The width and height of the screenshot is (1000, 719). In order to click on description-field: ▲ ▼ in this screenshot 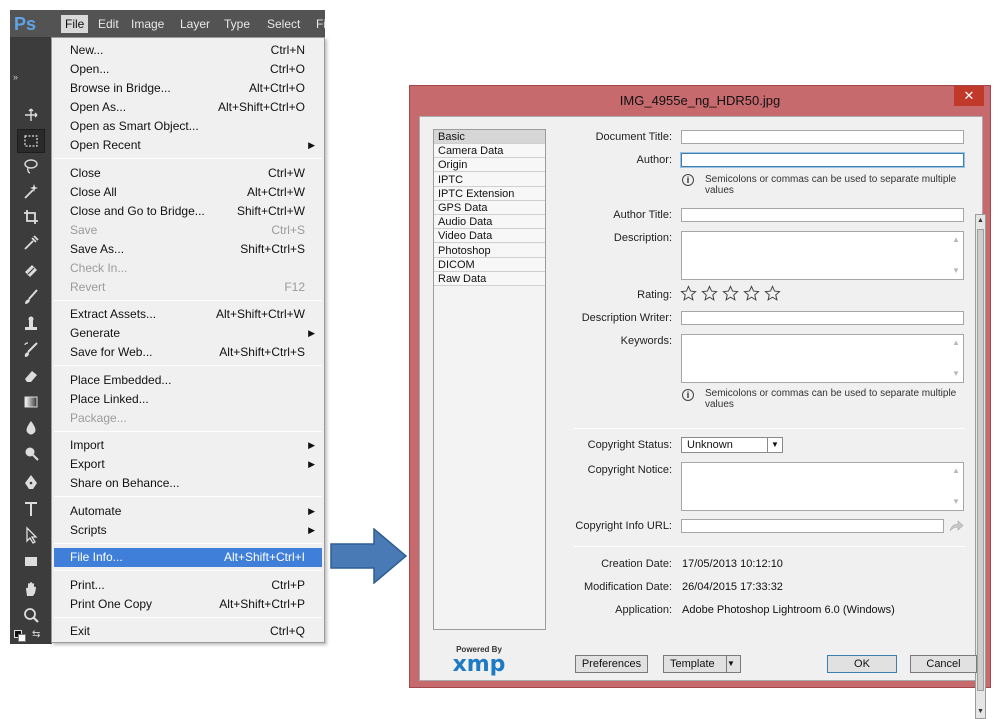, I will do `click(822, 255)`.